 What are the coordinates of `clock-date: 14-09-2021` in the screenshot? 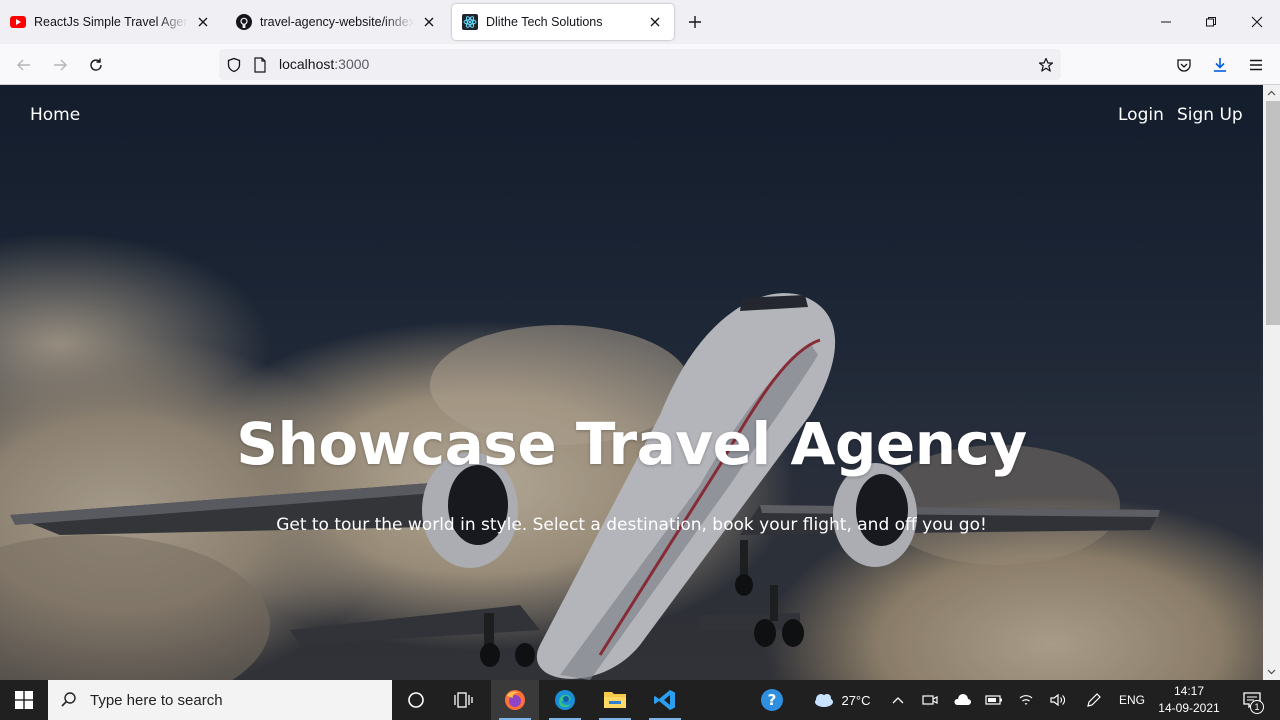 It's located at (1189, 708).